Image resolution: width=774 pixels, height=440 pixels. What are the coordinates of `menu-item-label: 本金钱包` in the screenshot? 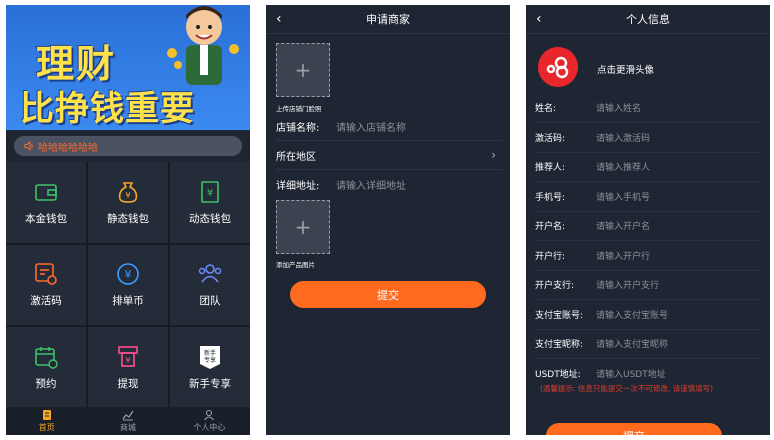 It's located at (46, 218).